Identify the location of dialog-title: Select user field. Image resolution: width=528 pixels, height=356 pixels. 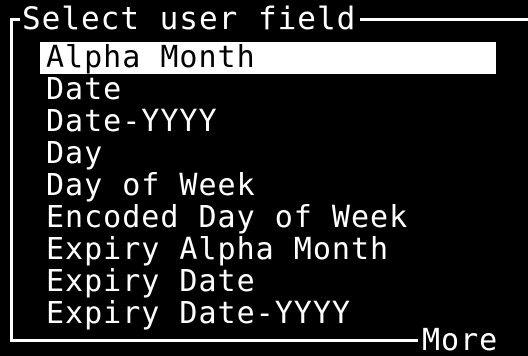
(190, 19).